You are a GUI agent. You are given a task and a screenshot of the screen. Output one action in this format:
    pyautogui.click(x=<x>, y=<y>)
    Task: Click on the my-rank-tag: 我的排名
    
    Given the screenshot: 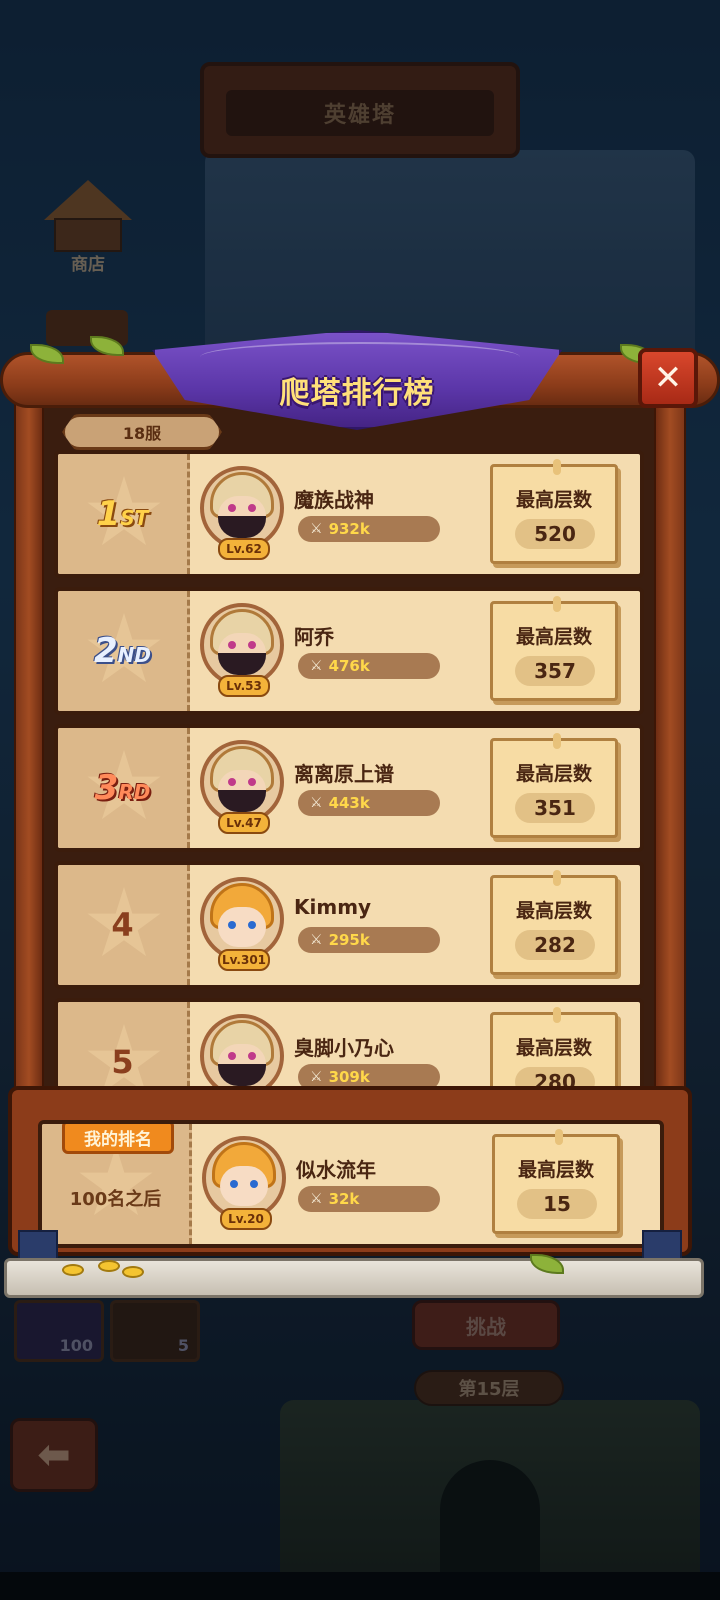 What is the action you would take?
    pyautogui.click(x=118, y=1139)
    